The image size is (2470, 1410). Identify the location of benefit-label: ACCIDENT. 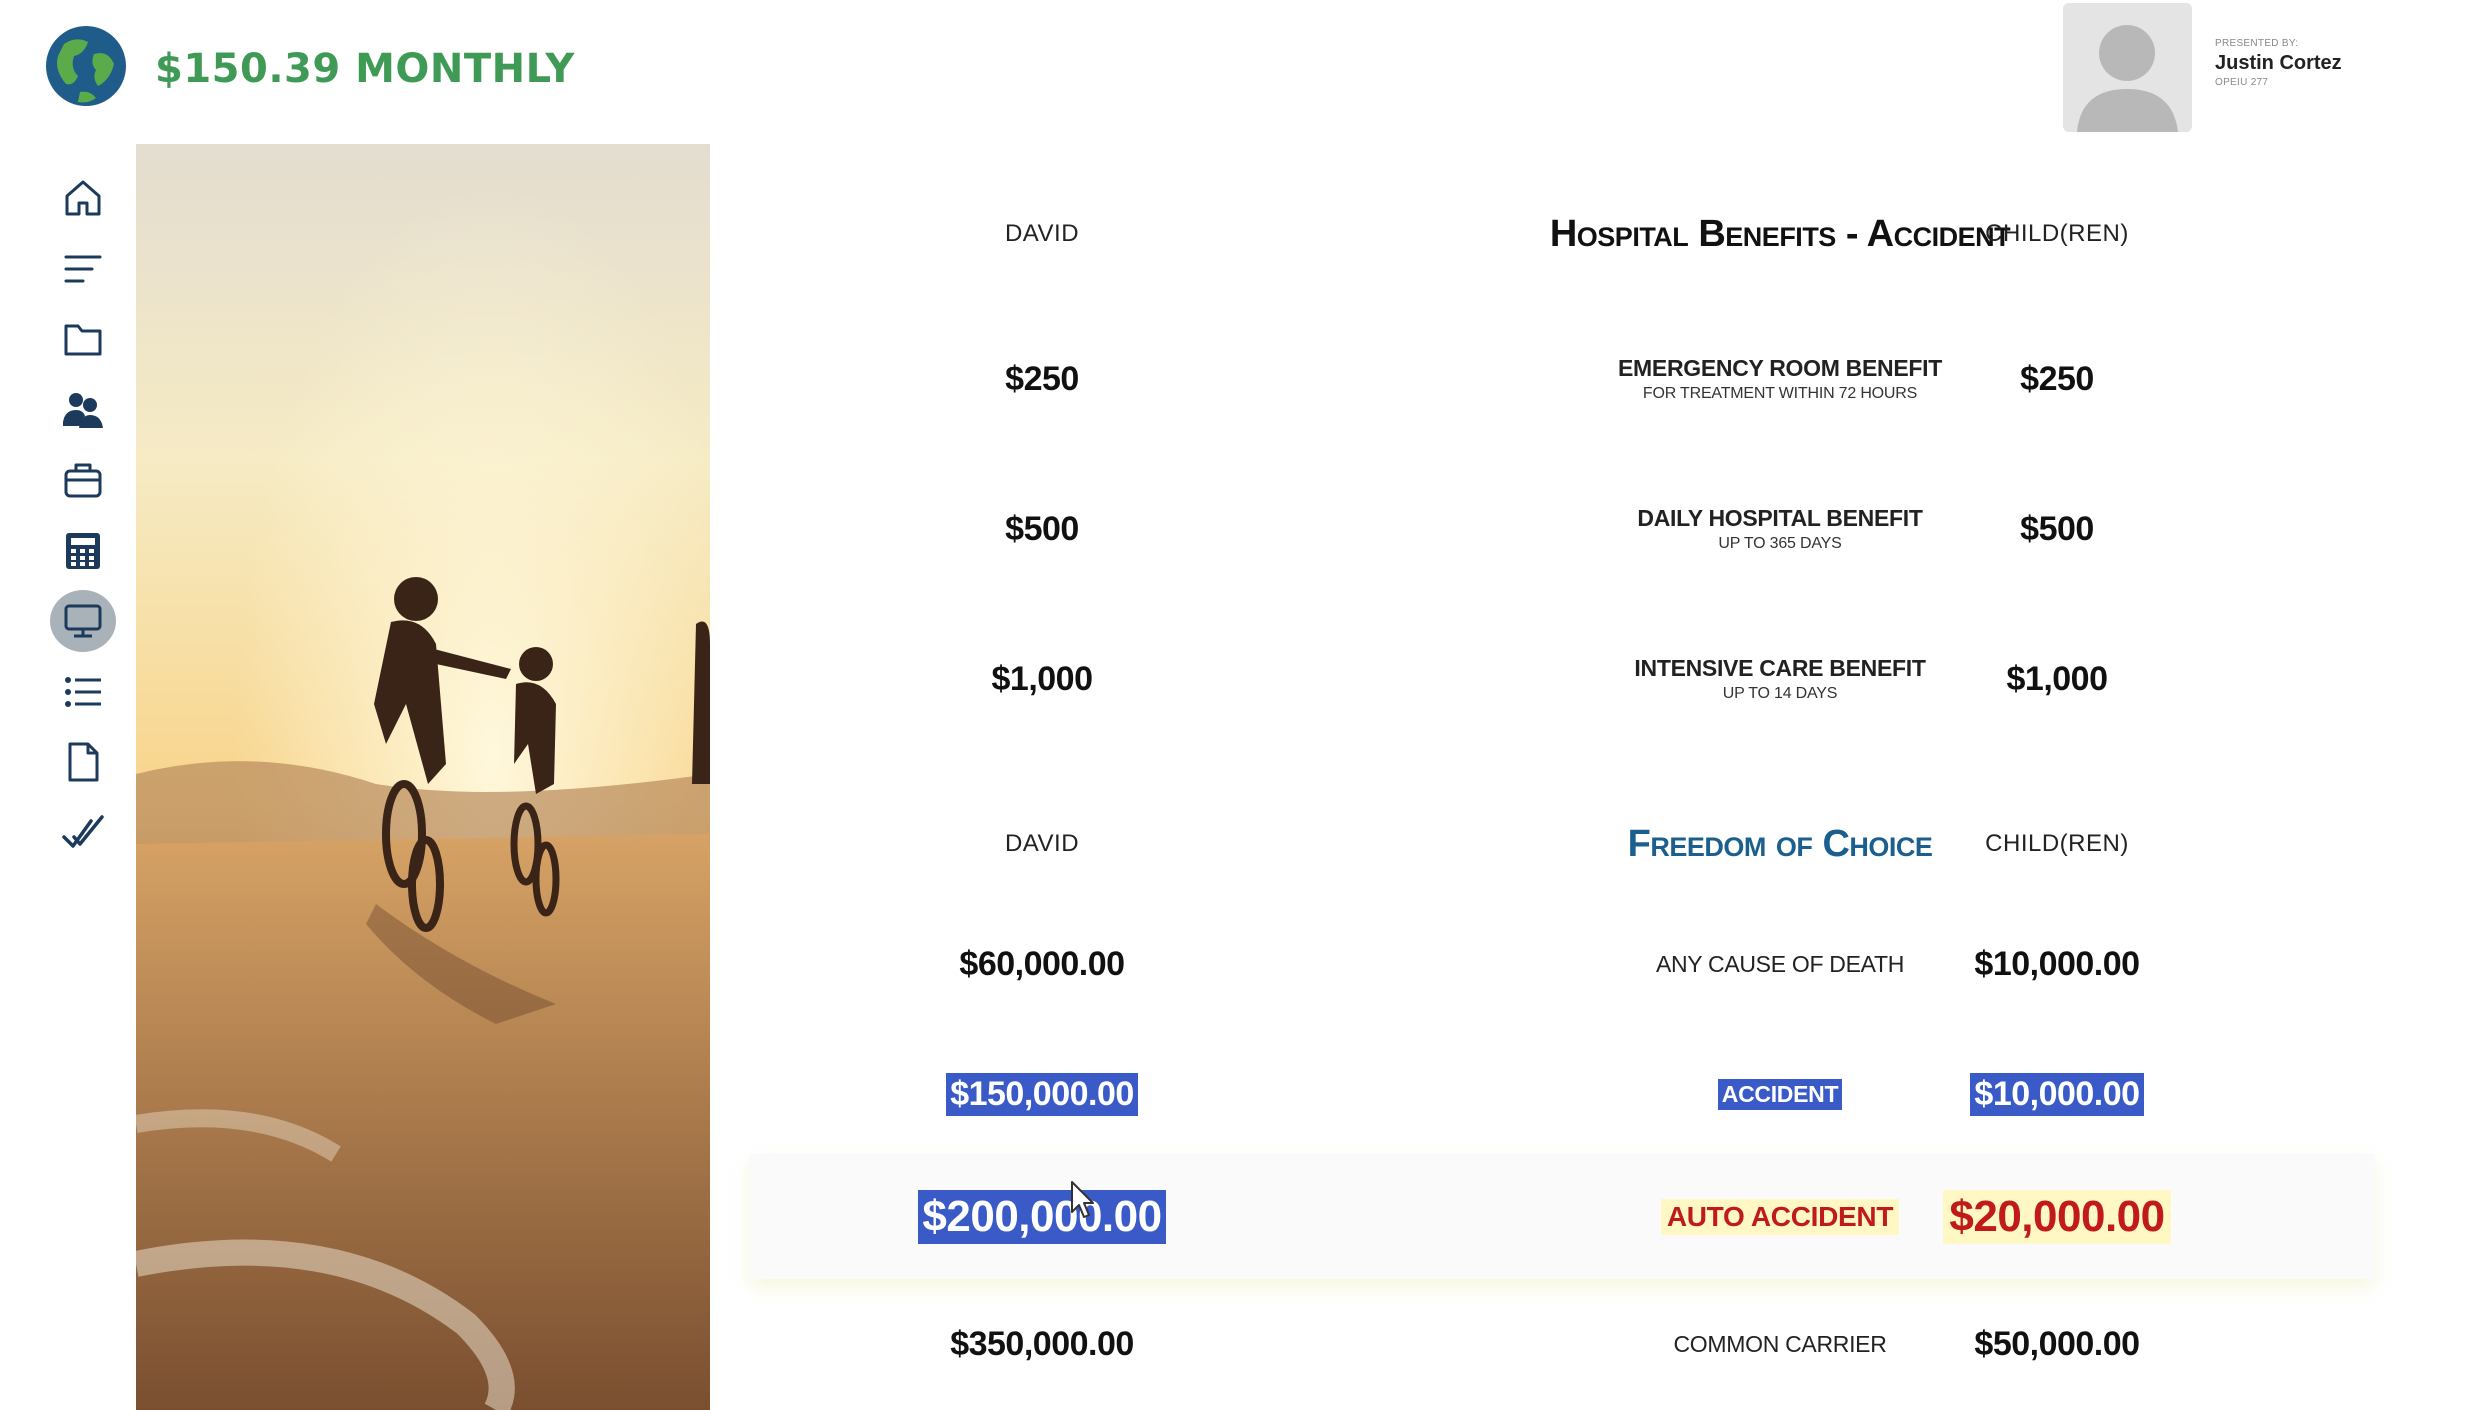
(1780, 1094).